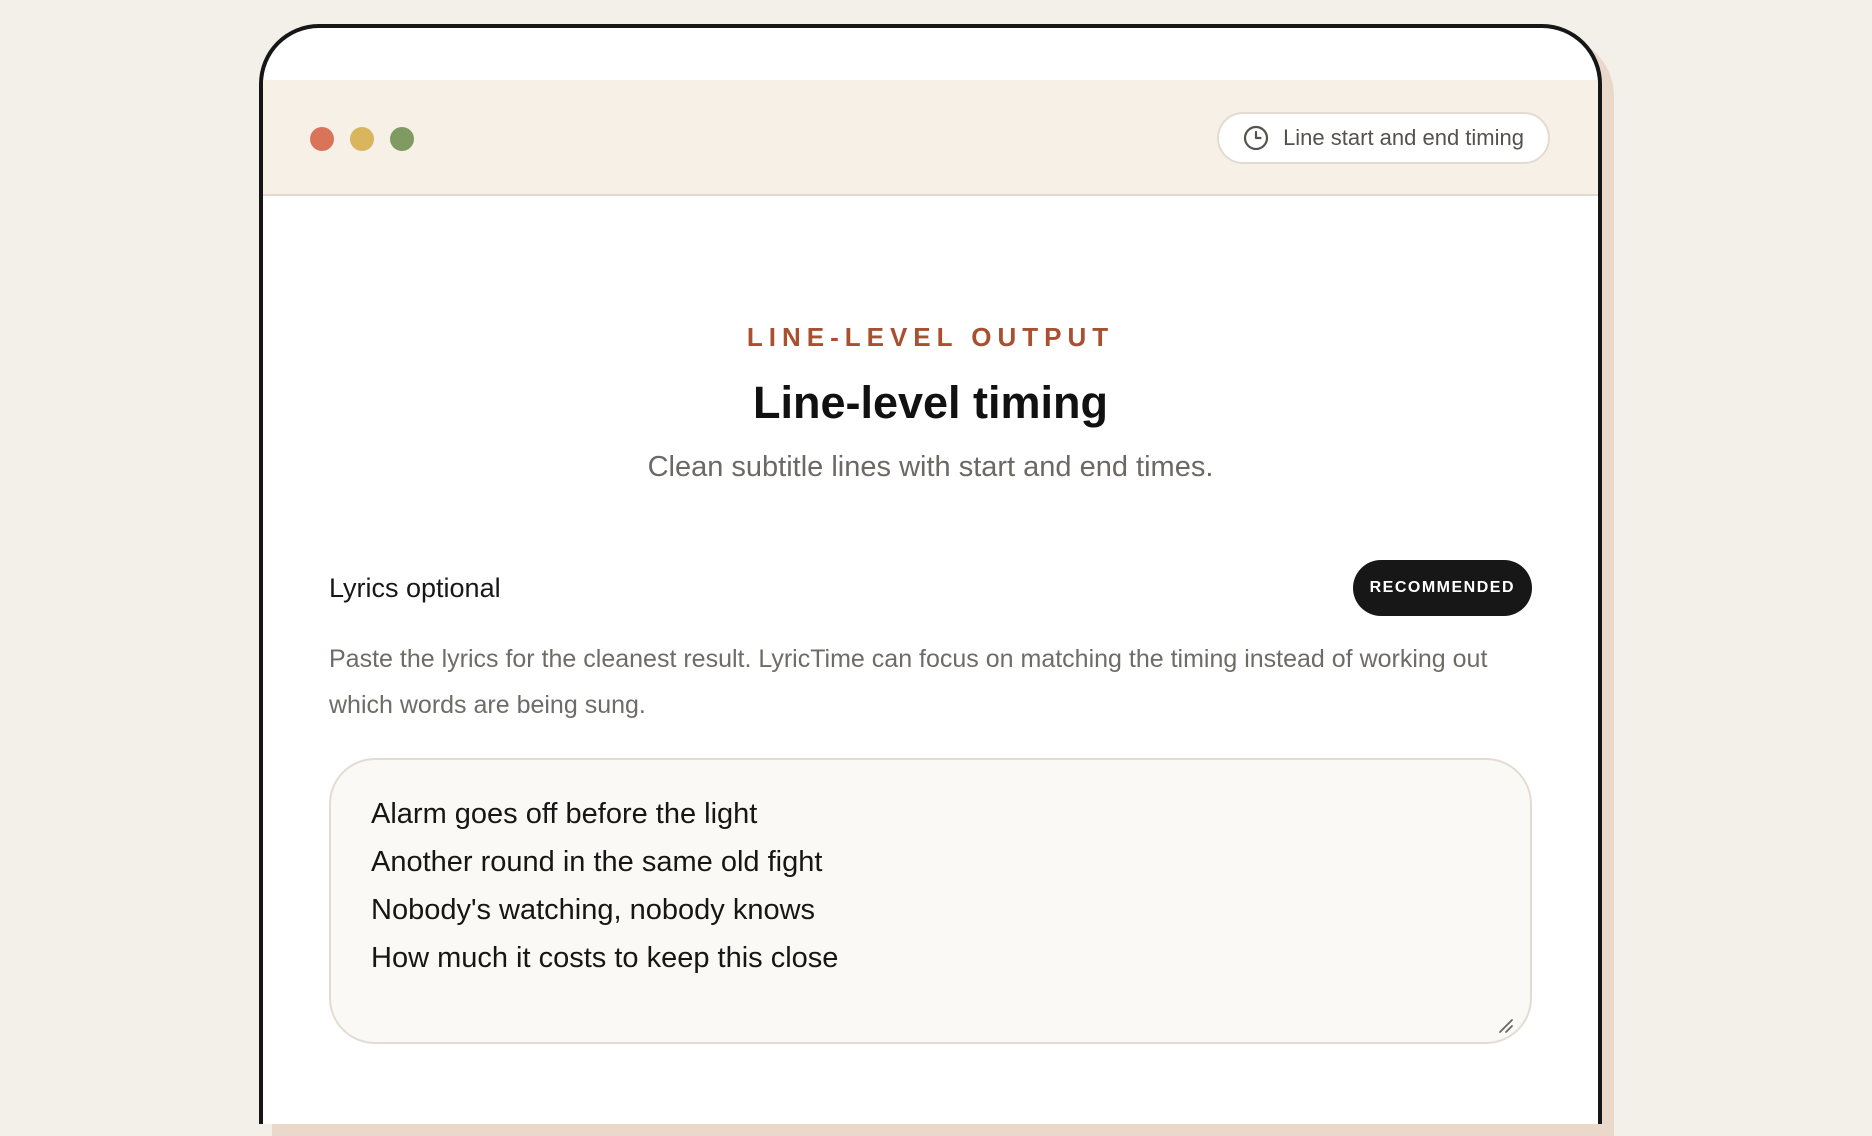  What do you see at coordinates (930, 588) in the screenshot?
I see `lyrics-section-header: Lyrics optional RECOMMENDED` at bounding box center [930, 588].